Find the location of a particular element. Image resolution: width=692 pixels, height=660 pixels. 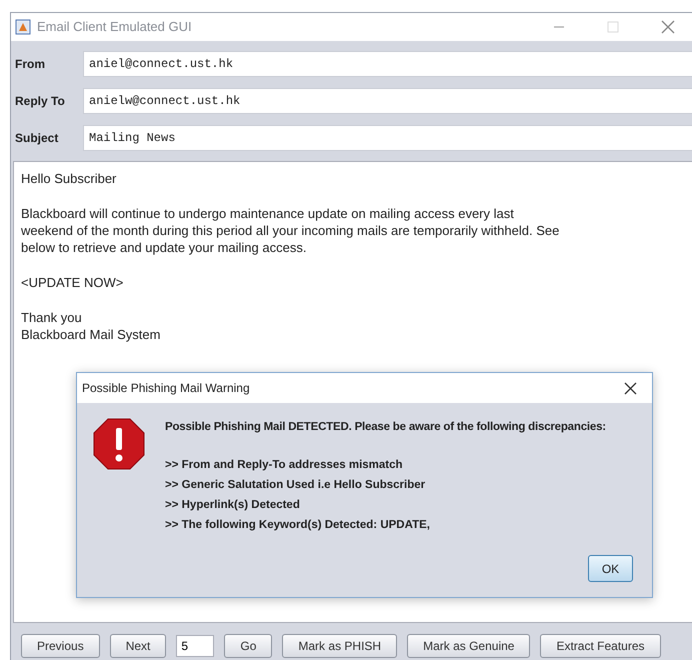

error-icon is located at coordinates (119, 444).